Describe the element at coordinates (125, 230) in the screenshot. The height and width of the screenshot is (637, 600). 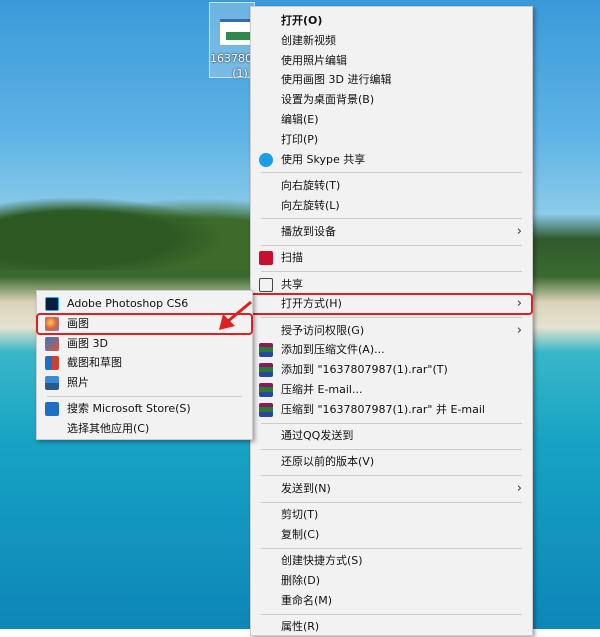
I see `wallpaper-trees` at that location.